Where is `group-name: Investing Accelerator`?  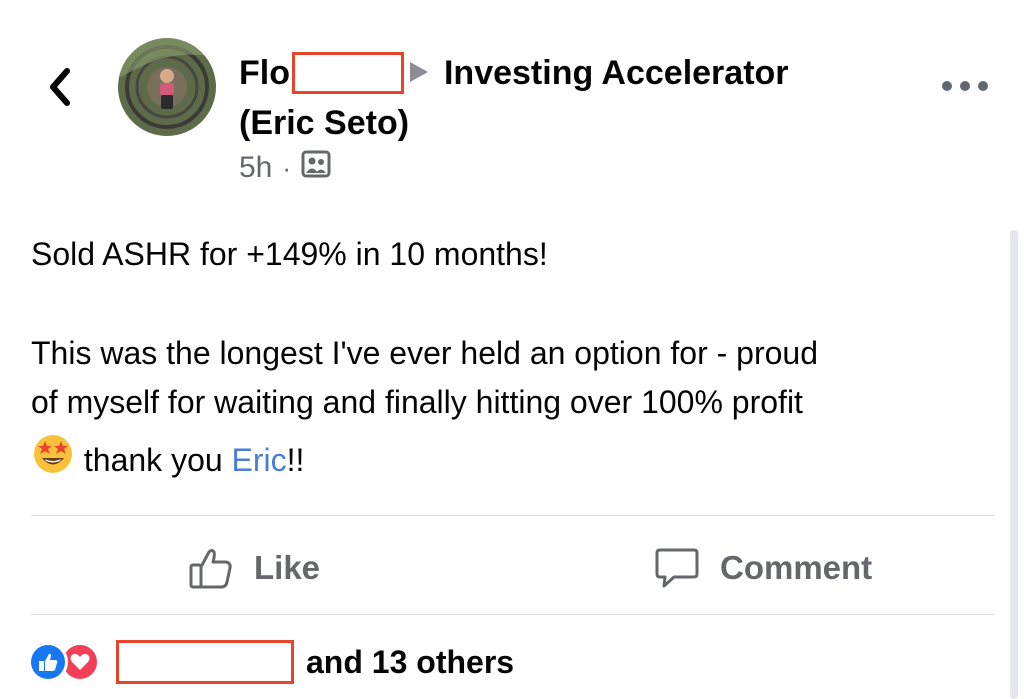 group-name: Investing Accelerator is located at coordinates (616, 73).